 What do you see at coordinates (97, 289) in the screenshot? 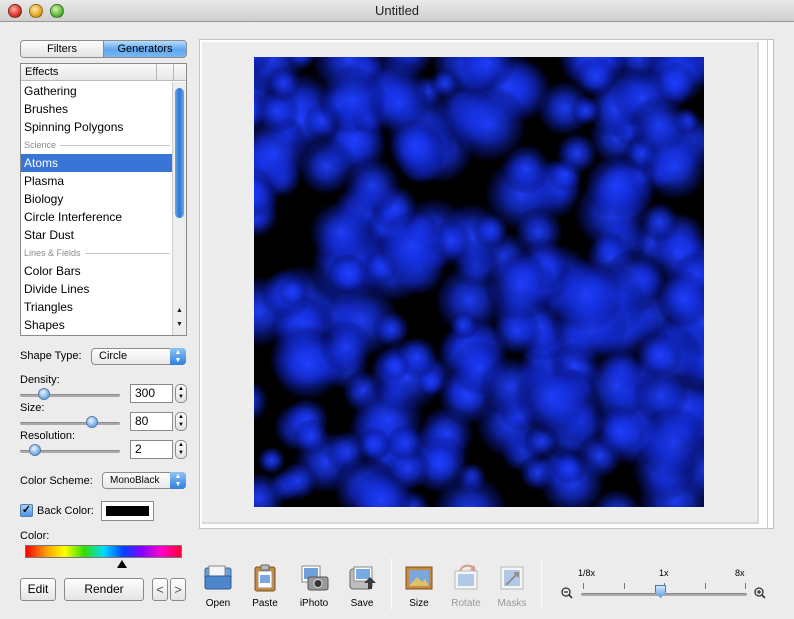
I see `list-item: Divide Lines` at bounding box center [97, 289].